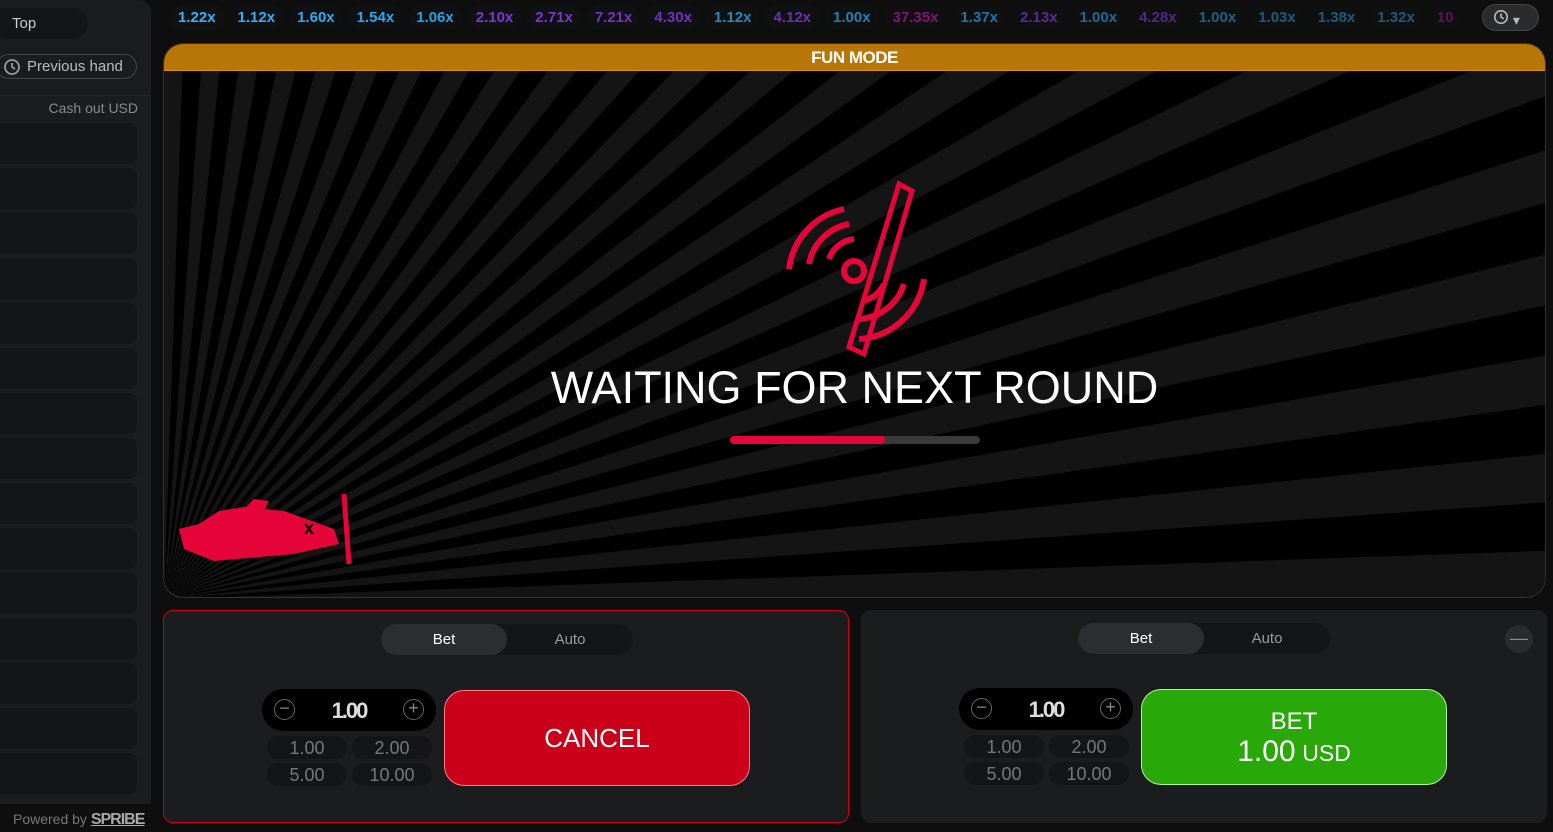  What do you see at coordinates (854, 387) in the screenshot?
I see `waiting-status: WAITING FOR NEXT ROUND` at bounding box center [854, 387].